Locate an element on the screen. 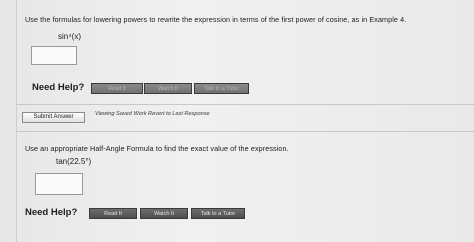  question1-read-it-button: Read It is located at coordinates (117, 88).